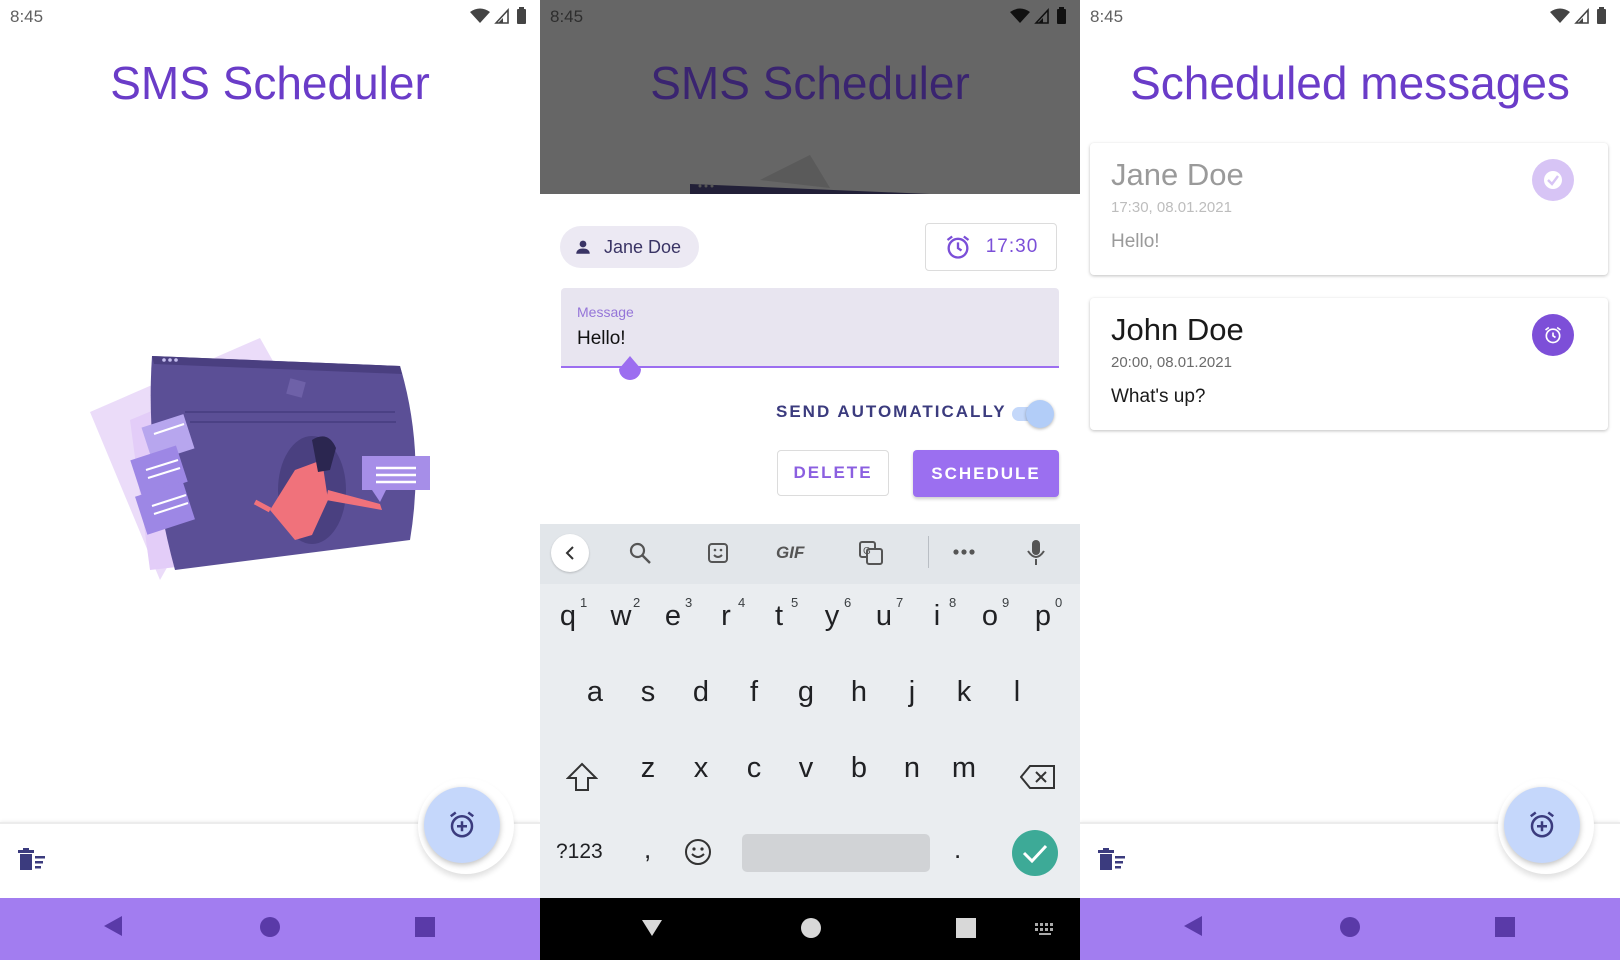 The height and width of the screenshot is (960, 1620). What do you see at coordinates (964, 552) in the screenshot?
I see `more-icon` at bounding box center [964, 552].